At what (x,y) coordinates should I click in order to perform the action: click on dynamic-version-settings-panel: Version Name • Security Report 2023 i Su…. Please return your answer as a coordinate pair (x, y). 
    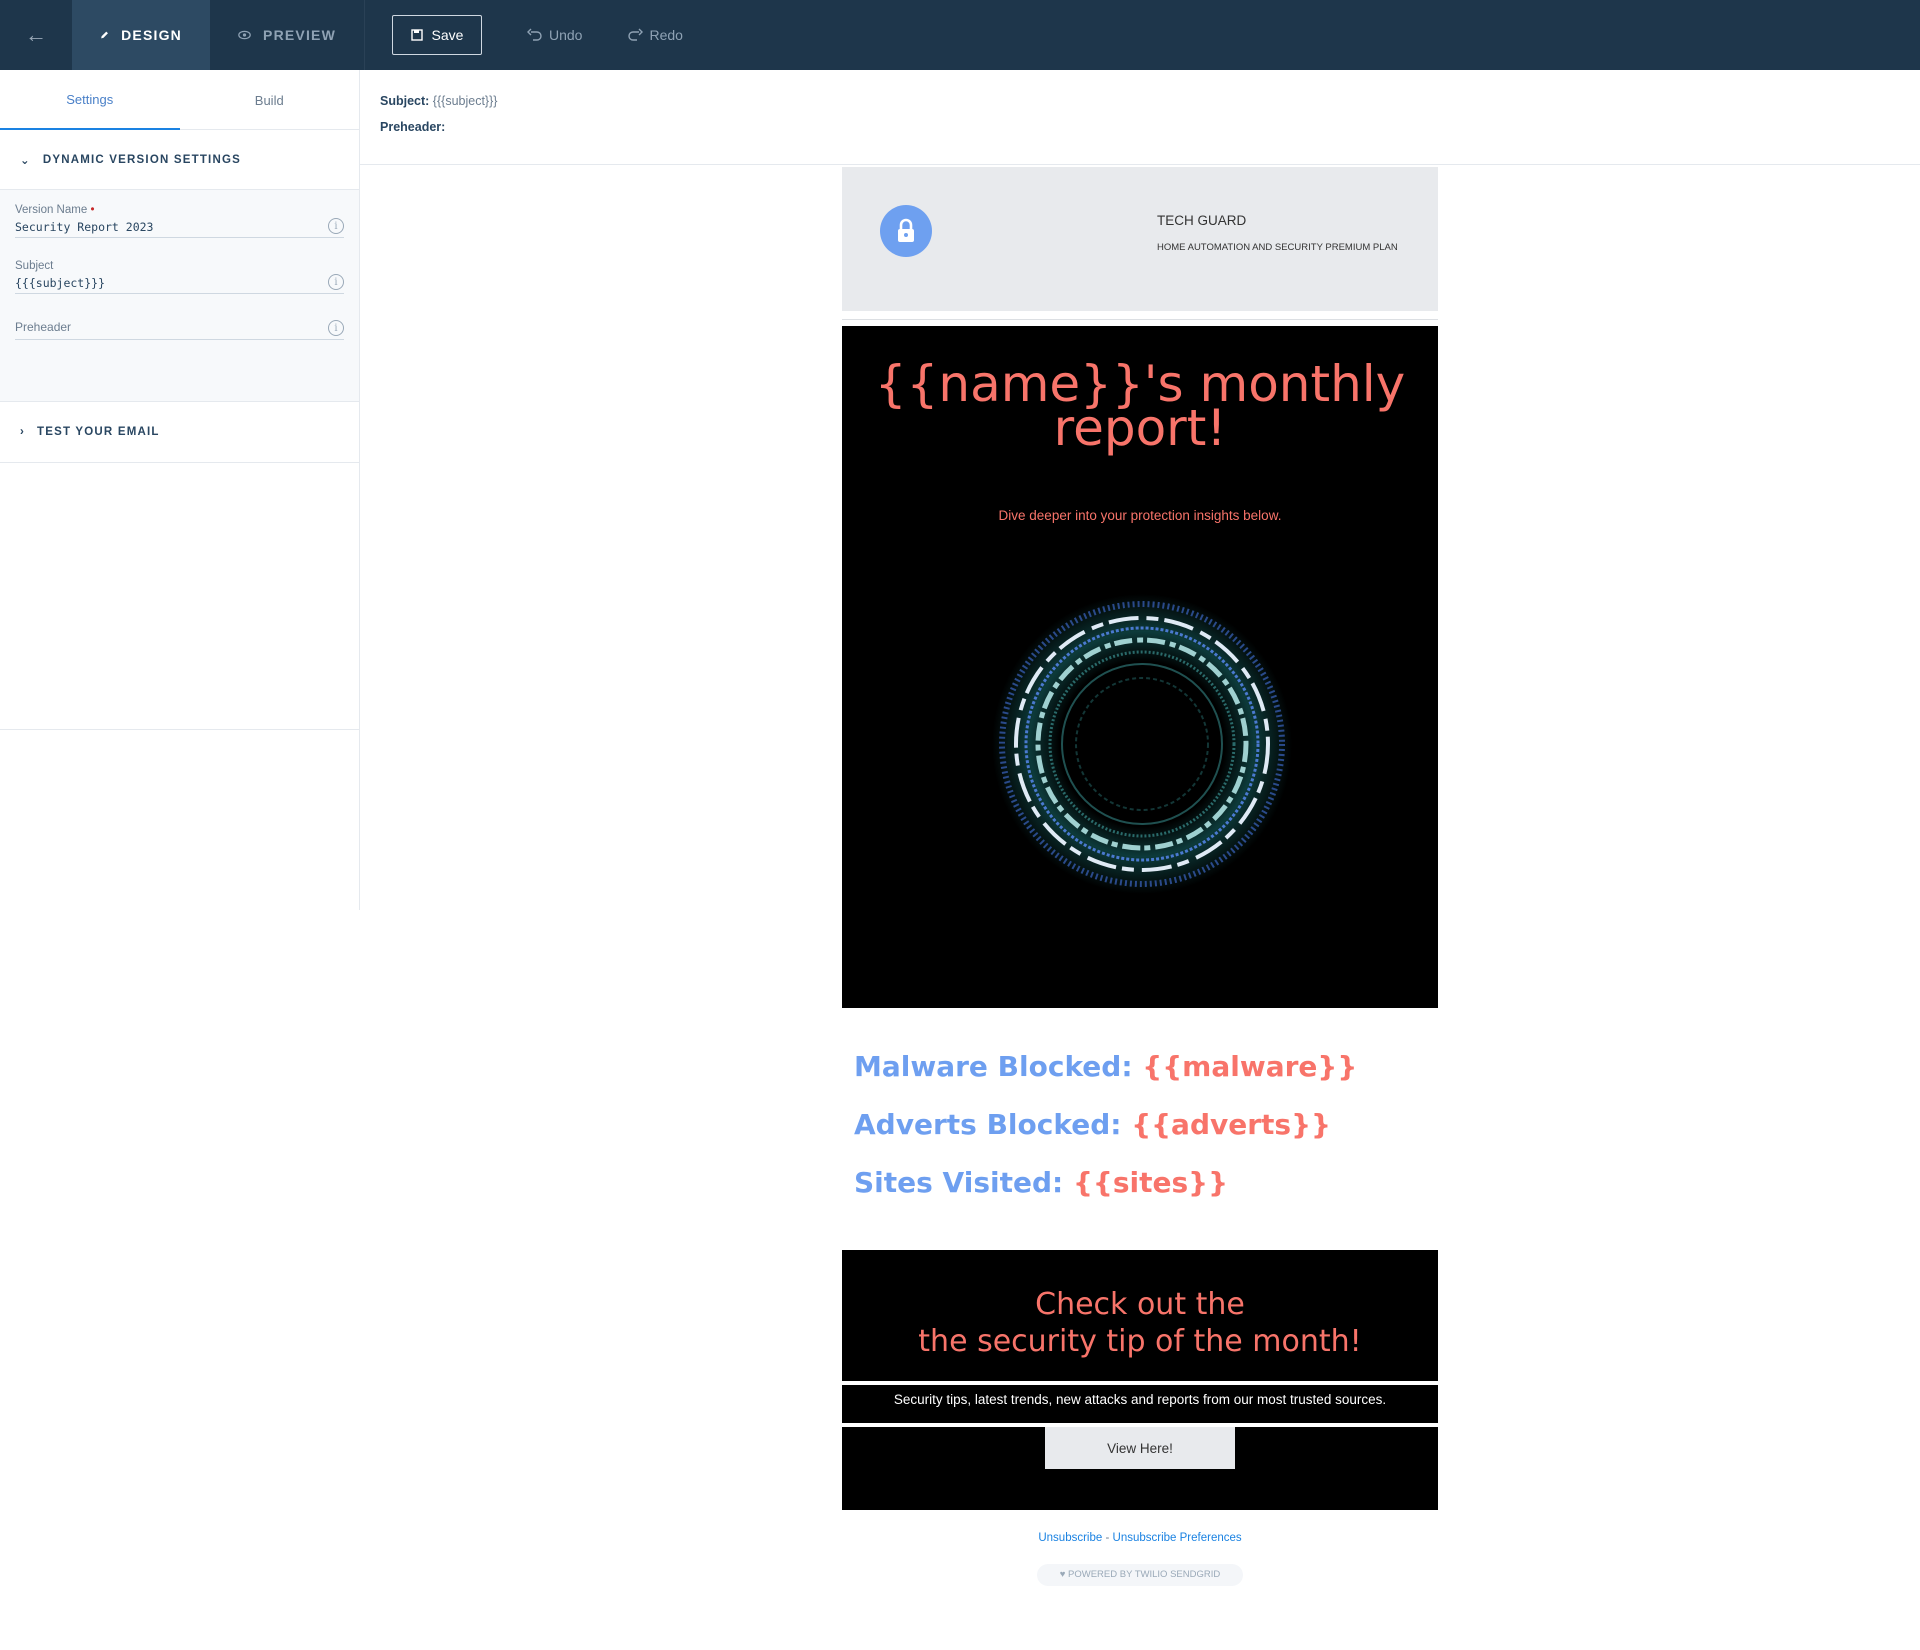
    Looking at the image, I should click on (179, 296).